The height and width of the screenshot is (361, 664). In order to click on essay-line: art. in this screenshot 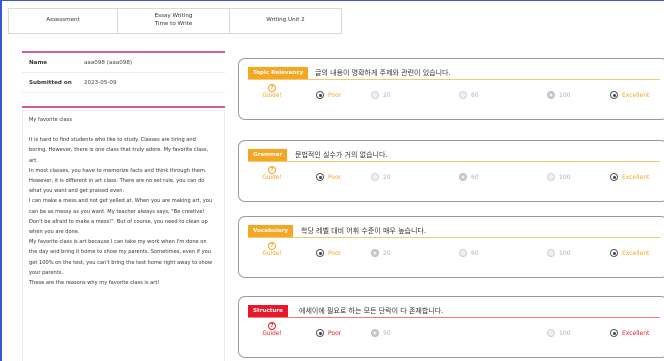, I will do `click(33, 160)`.